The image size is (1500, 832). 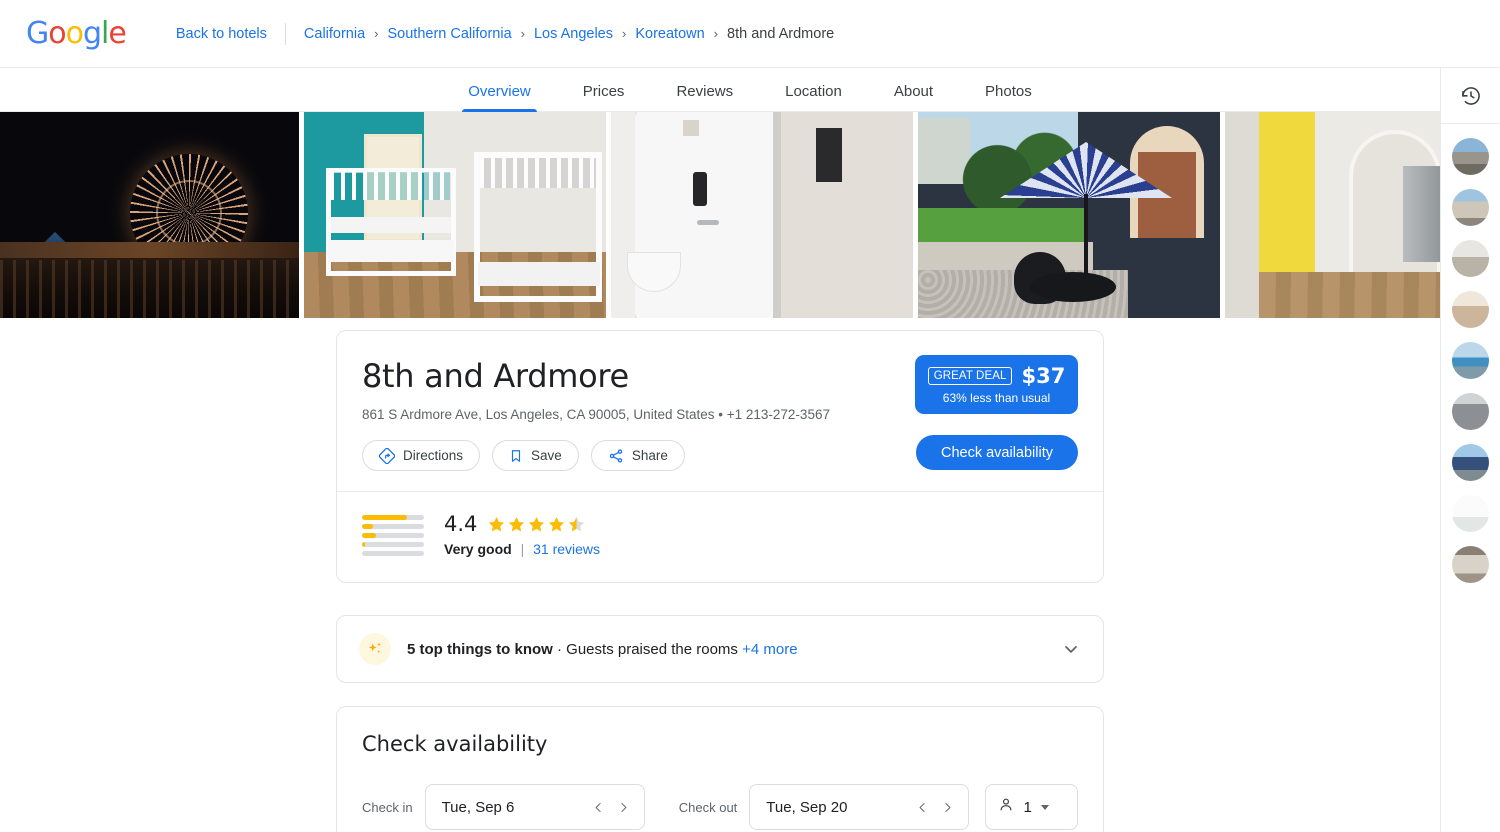 What do you see at coordinates (461, 524) in the screenshot?
I see `rating-score: 4.4` at bounding box center [461, 524].